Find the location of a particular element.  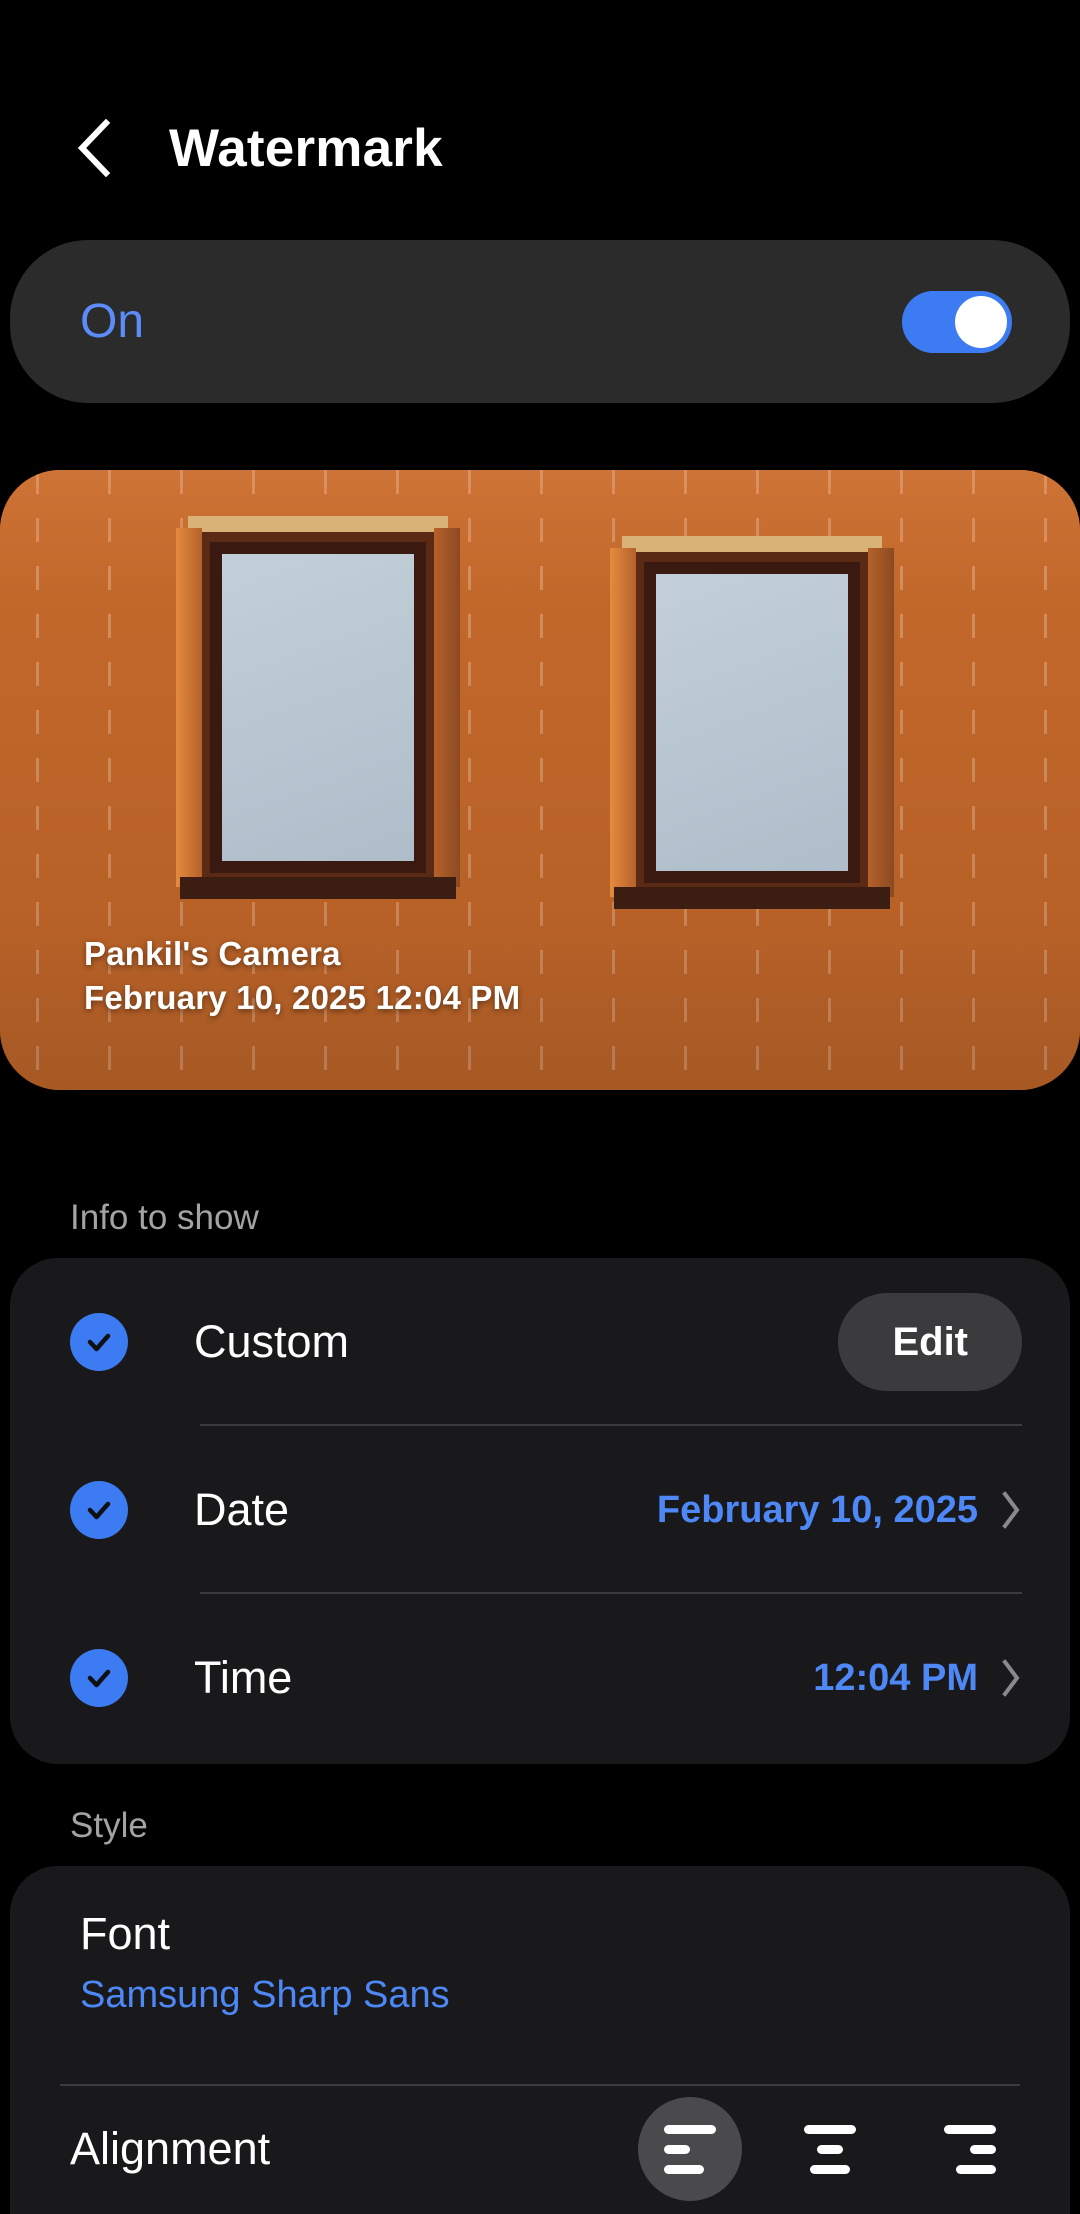

page-title: Watermark is located at coordinates (306, 148).